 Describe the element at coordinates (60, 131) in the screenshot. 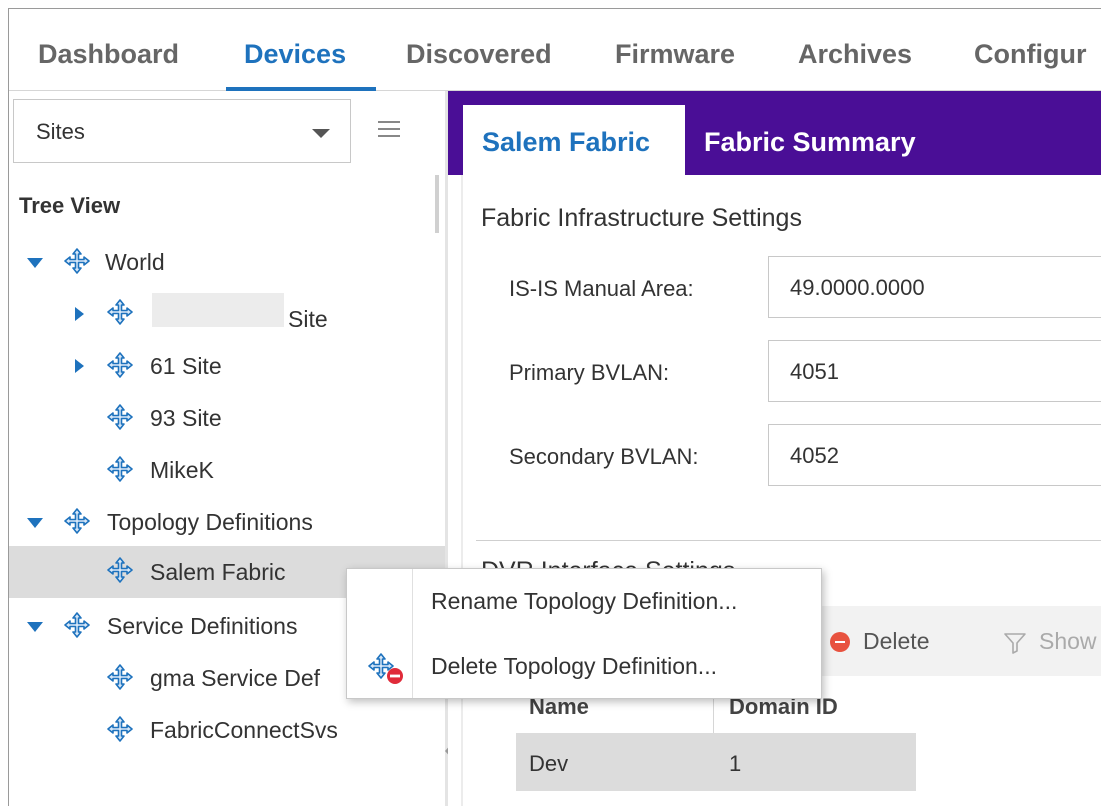

I see `sites-dropdown-value: Sites` at that location.